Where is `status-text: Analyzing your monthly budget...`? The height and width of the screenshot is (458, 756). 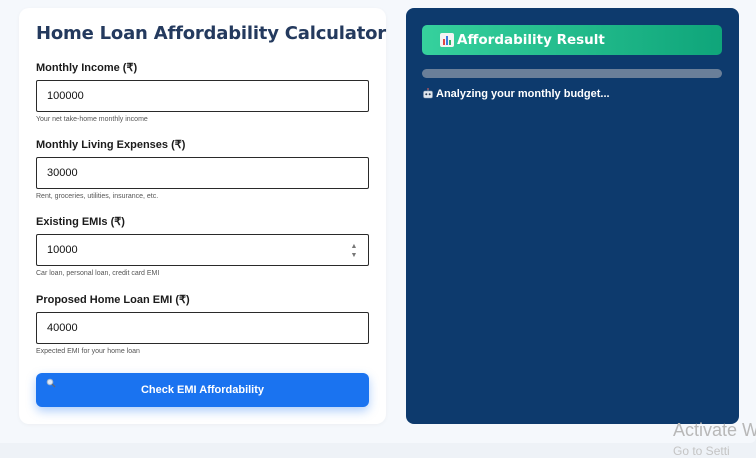 status-text: Analyzing your monthly budget... is located at coordinates (523, 94).